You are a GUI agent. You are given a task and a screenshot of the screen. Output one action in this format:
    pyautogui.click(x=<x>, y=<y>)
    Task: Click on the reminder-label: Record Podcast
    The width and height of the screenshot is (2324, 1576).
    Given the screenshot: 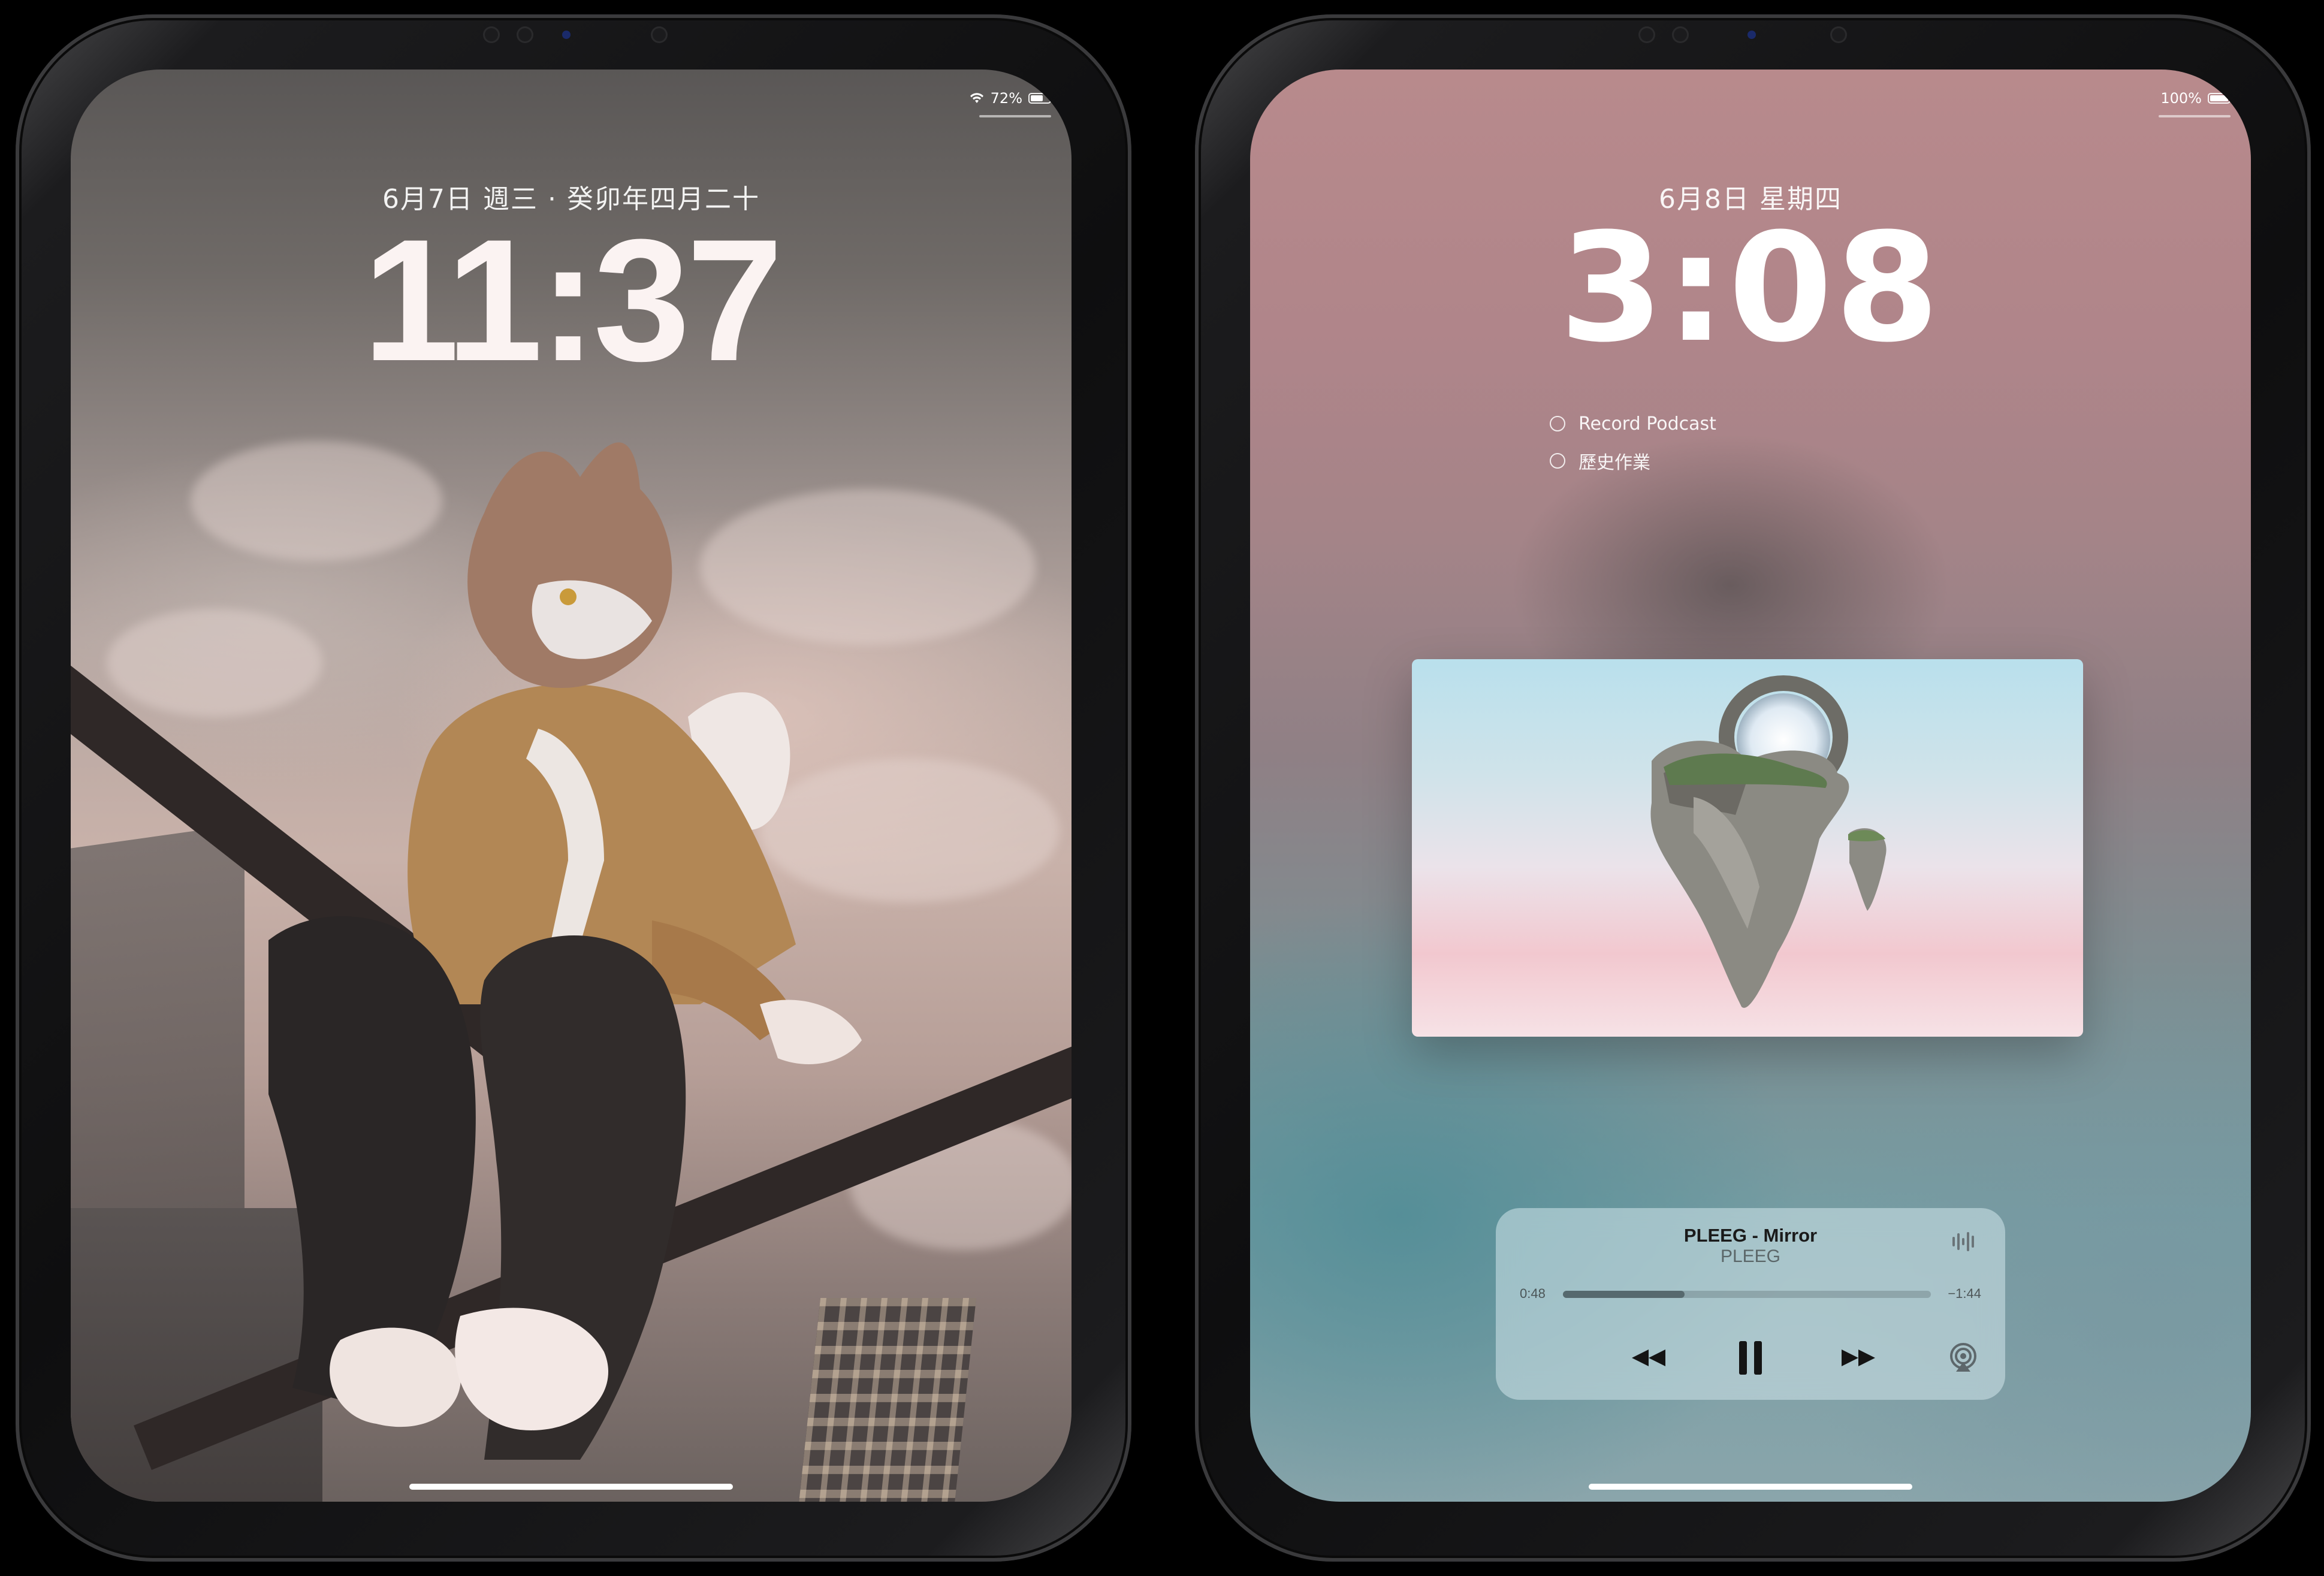 What is the action you would take?
    pyautogui.click(x=1647, y=423)
    